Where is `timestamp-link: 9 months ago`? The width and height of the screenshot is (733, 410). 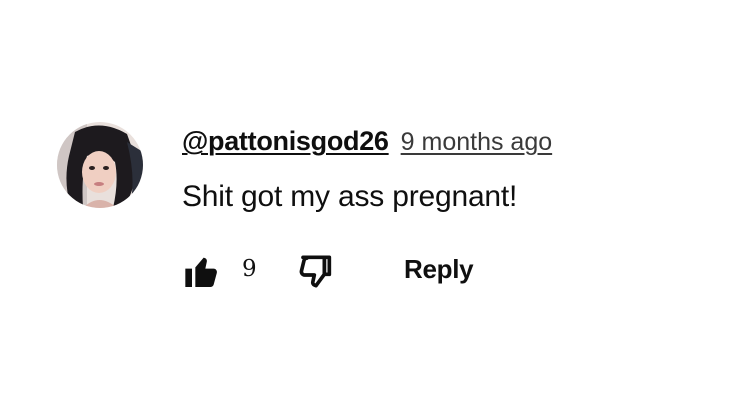 timestamp-link: 9 months ago is located at coordinates (477, 142).